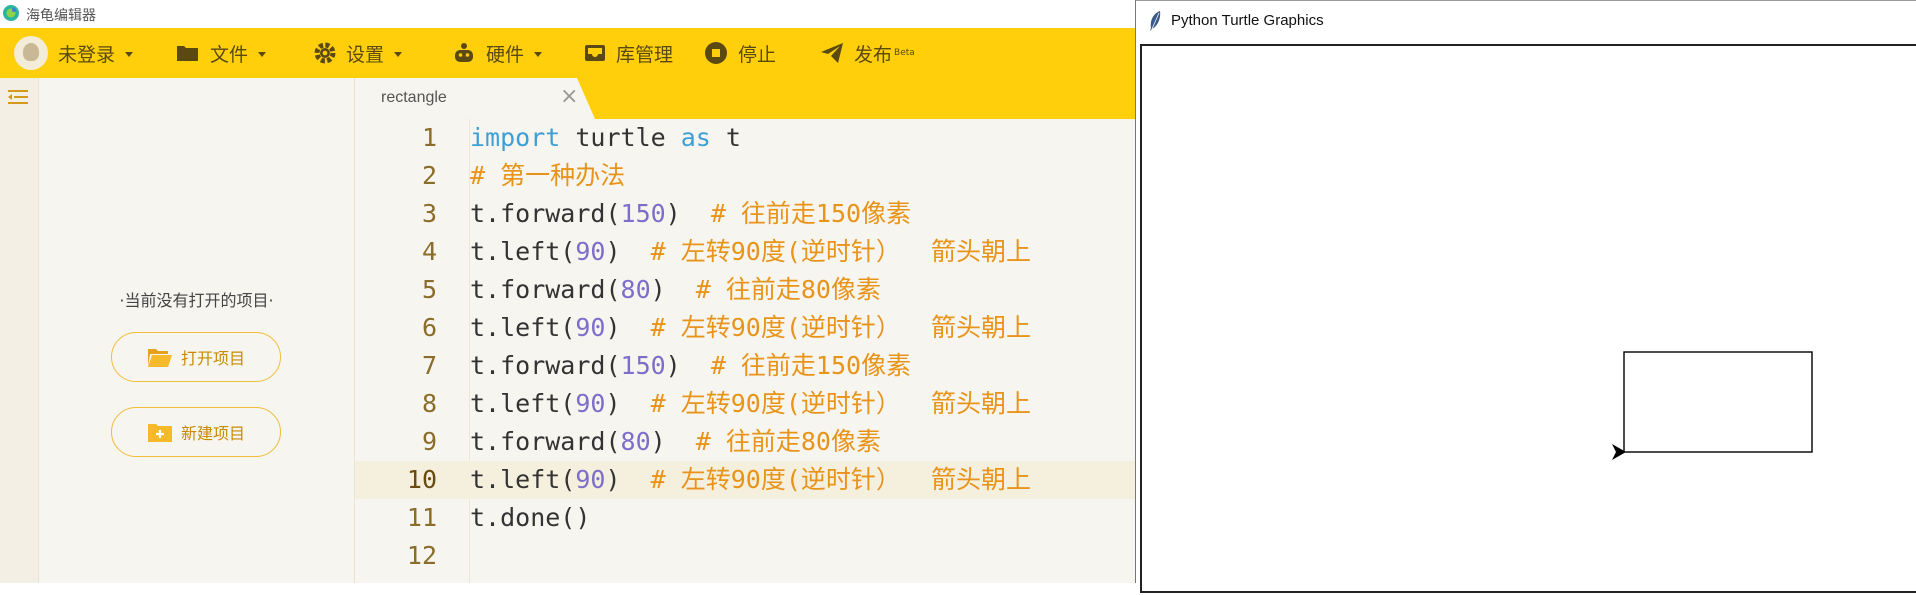 The width and height of the screenshot is (1916, 595). I want to click on inbox-icon, so click(595, 53).